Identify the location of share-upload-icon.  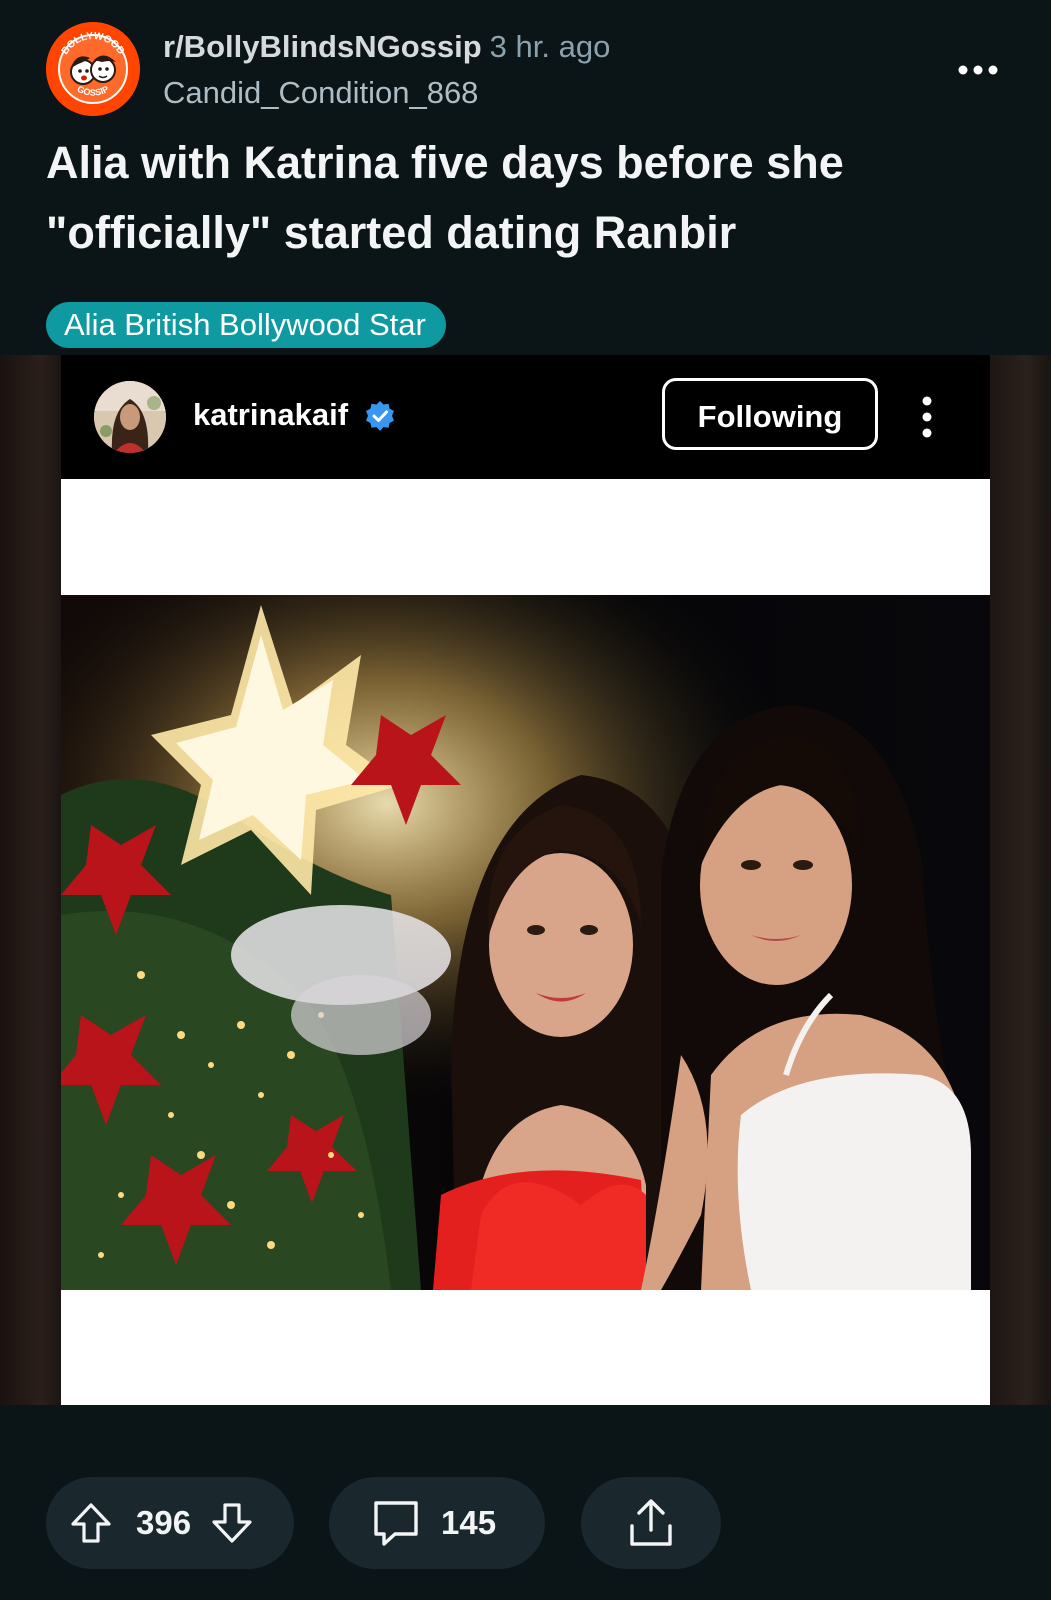
(651, 1522).